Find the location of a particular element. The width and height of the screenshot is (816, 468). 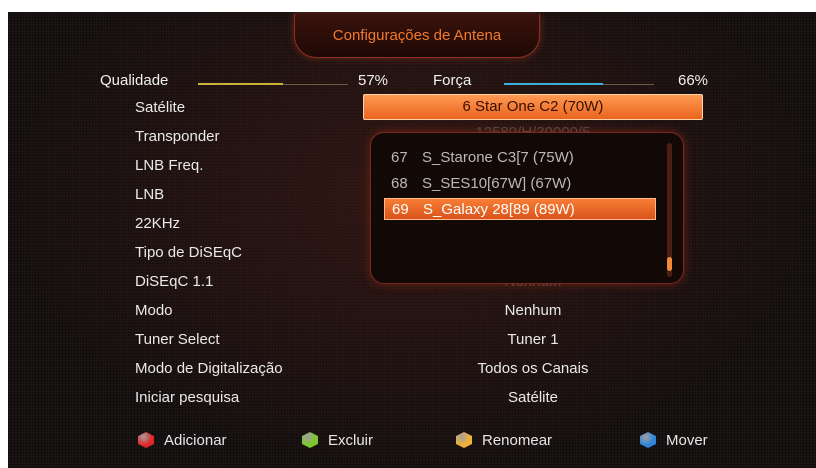

row-label-lnb-freq: LNB Freq. is located at coordinates (169, 165).